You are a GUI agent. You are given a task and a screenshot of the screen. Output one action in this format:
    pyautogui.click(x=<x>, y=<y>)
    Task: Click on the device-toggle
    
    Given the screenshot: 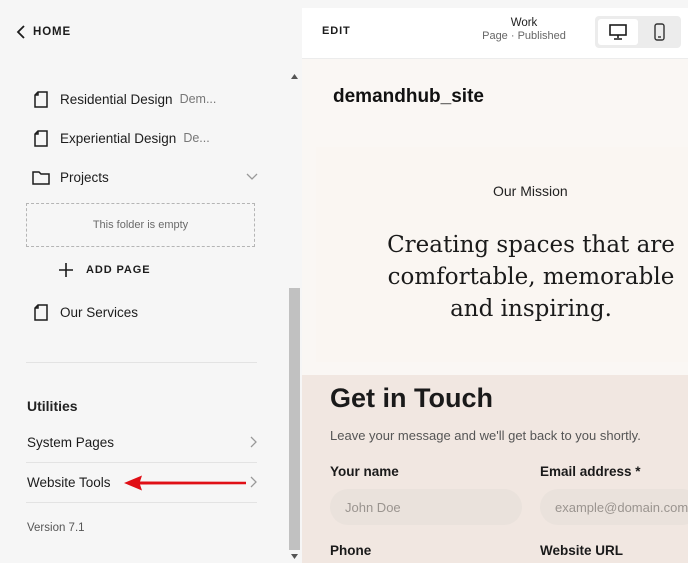 What is the action you would take?
    pyautogui.click(x=638, y=32)
    